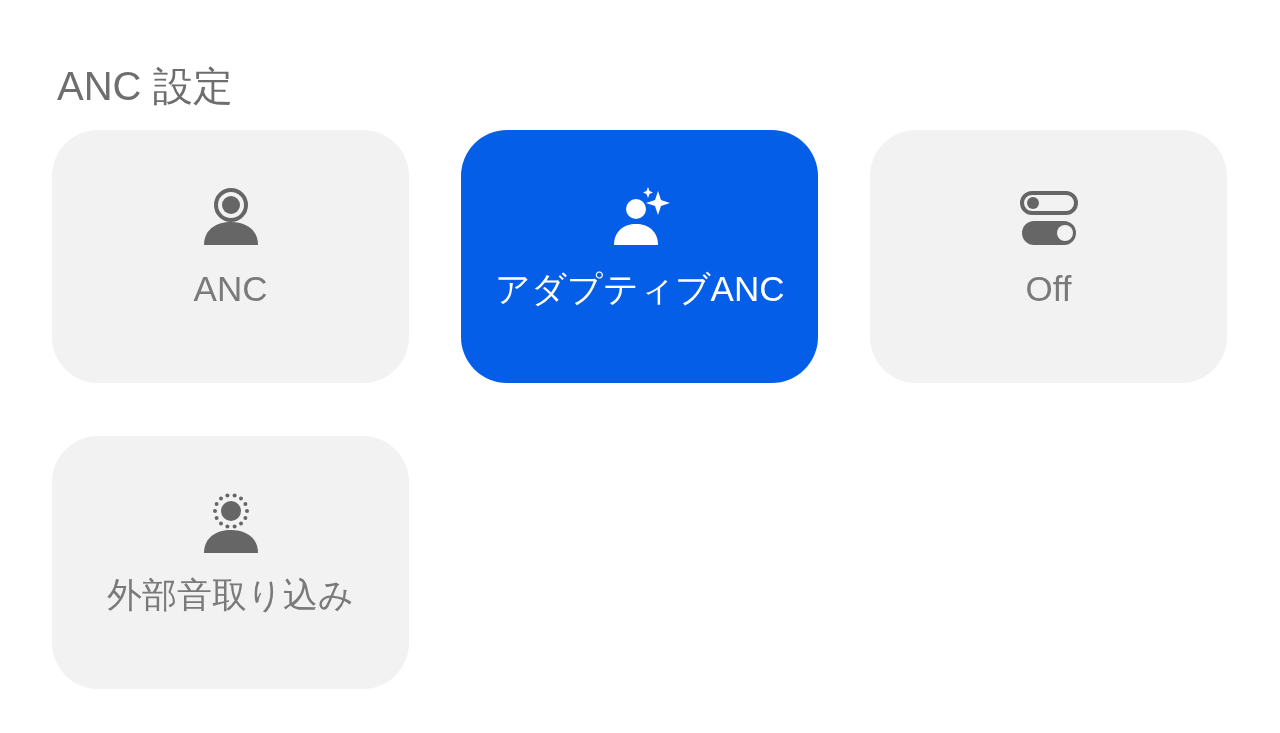 The width and height of the screenshot is (1280, 733). What do you see at coordinates (639, 256) in the screenshot?
I see `mode-option: アダプティブANC` at bounding box center [639, 256].